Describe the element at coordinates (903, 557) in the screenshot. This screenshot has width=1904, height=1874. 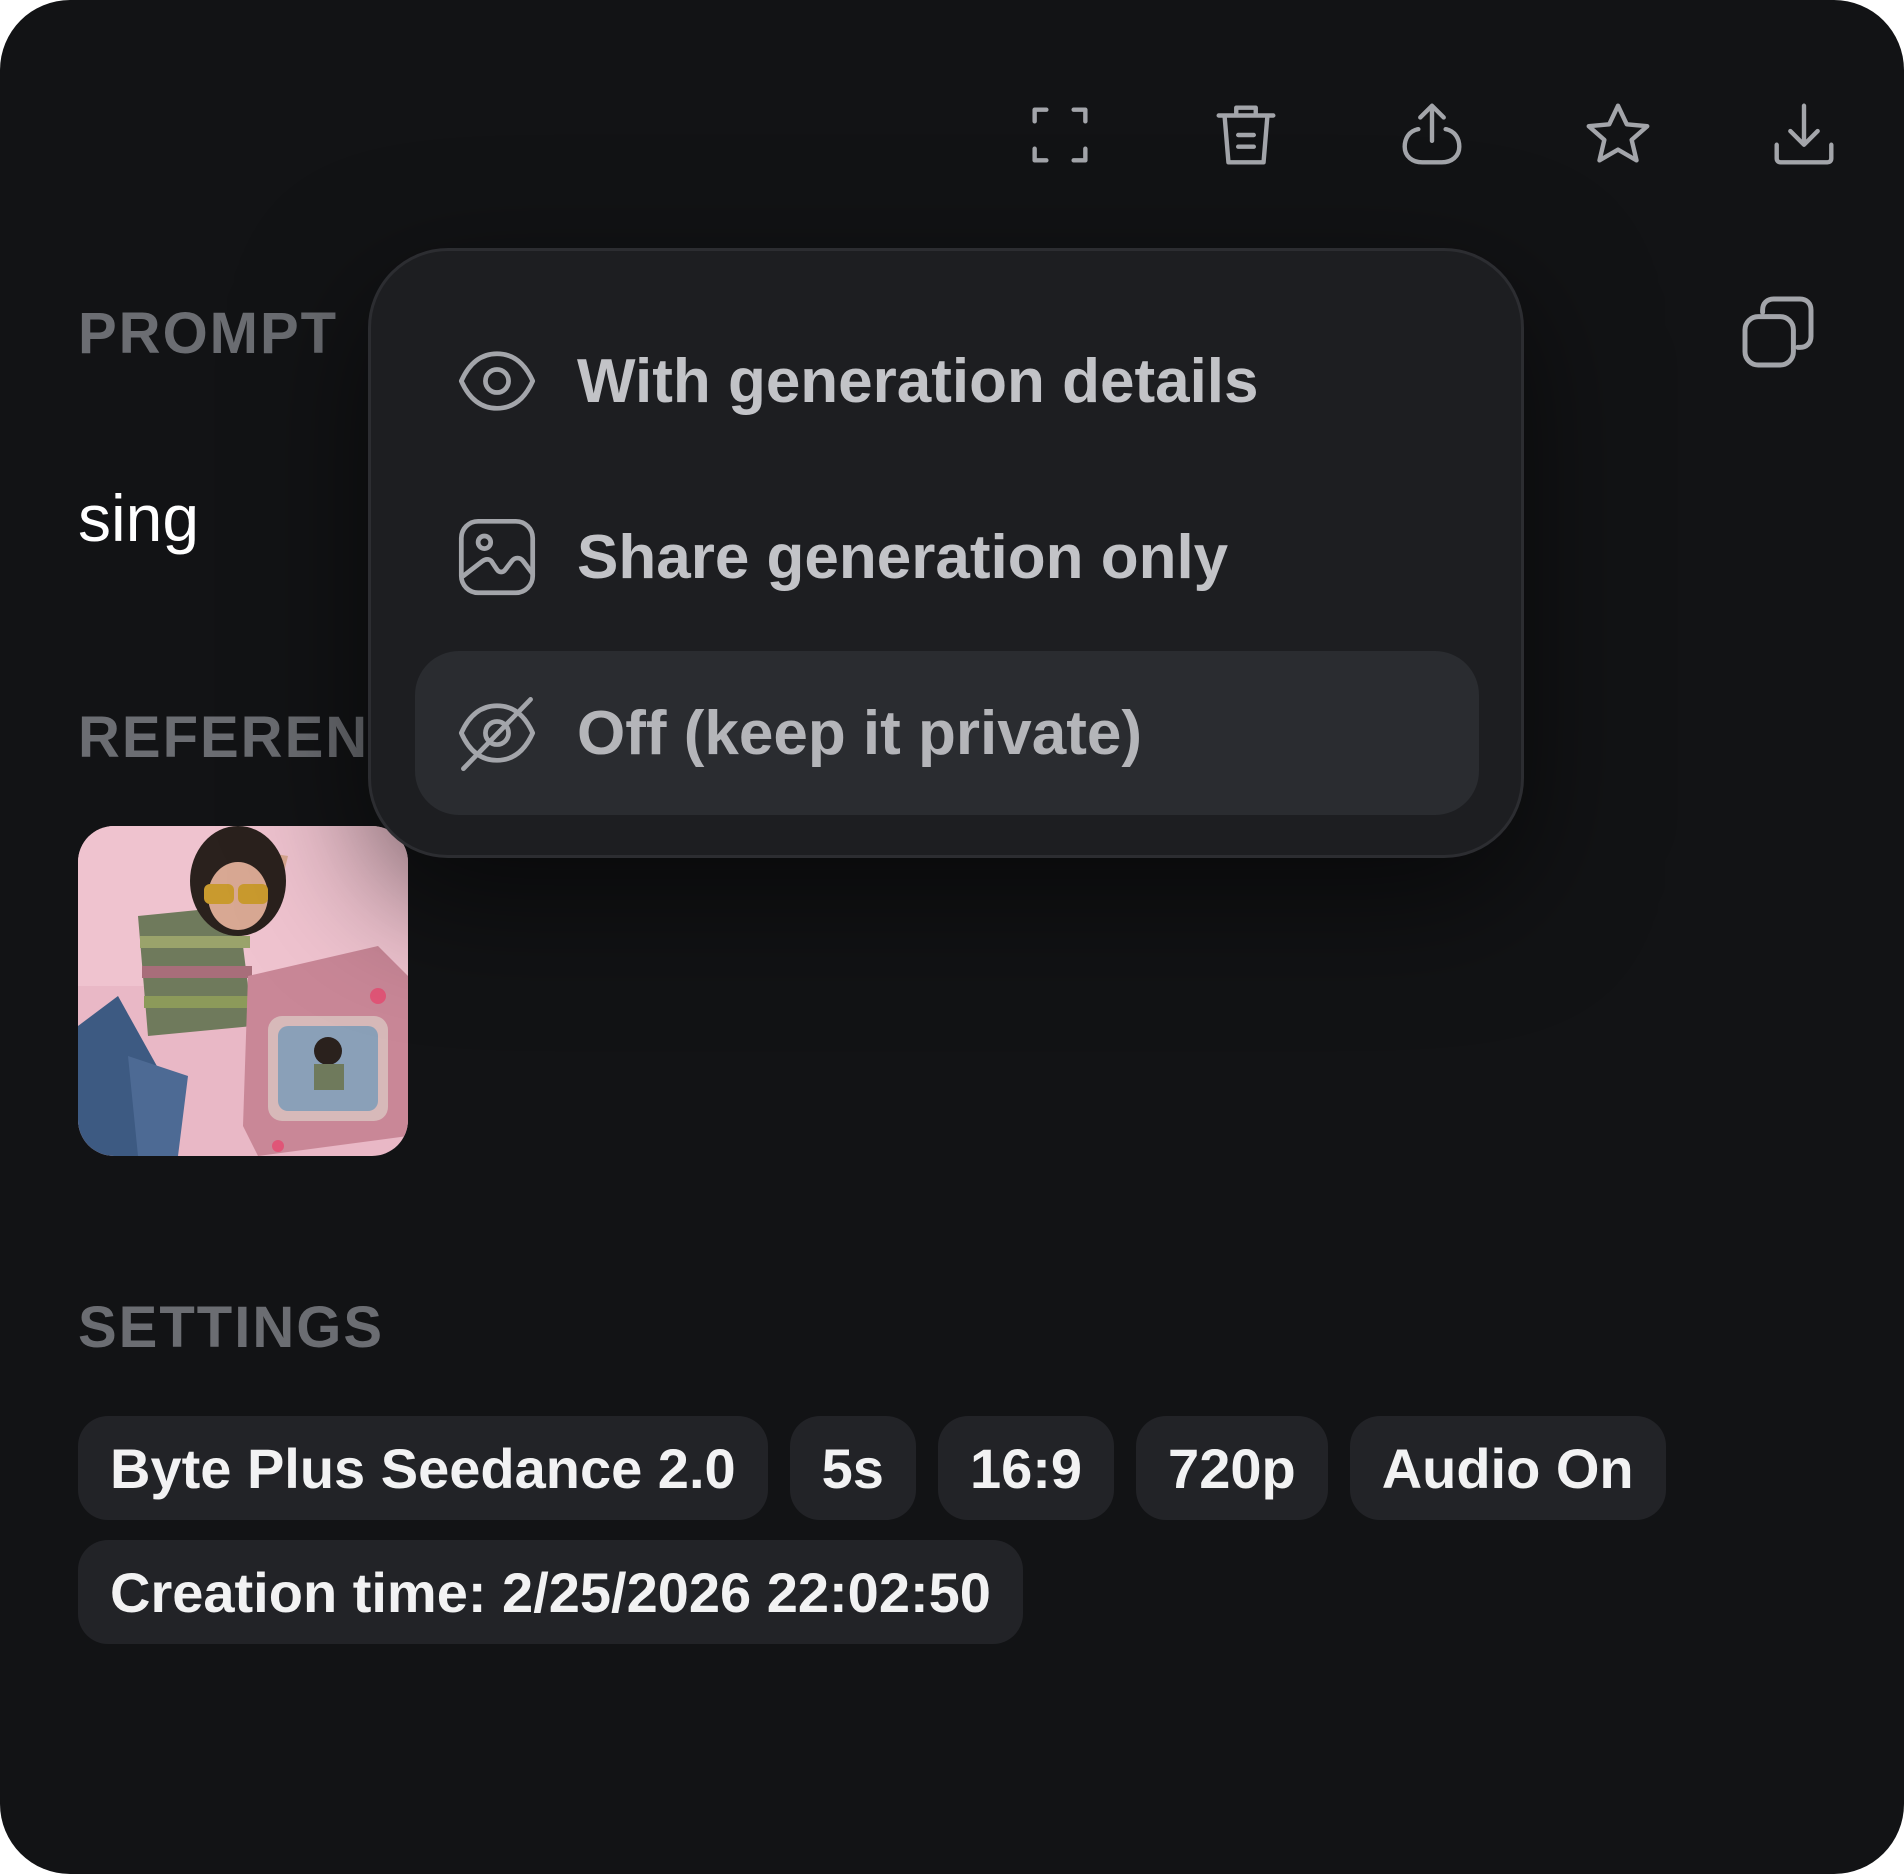
I see `menu-item-label: Share generation only` at that location.